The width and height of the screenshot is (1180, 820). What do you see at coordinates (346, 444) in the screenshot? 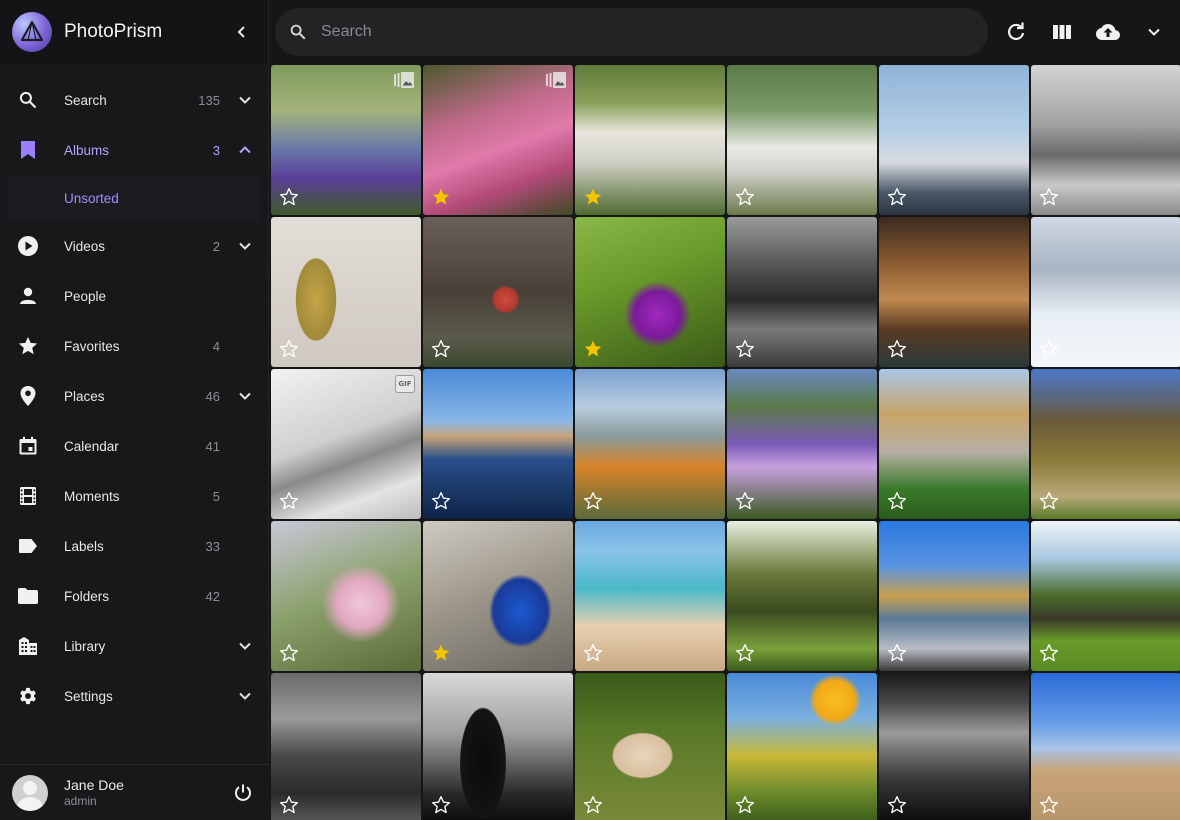
I see `photo-tile: GIF` at bounding box center [346, 444].